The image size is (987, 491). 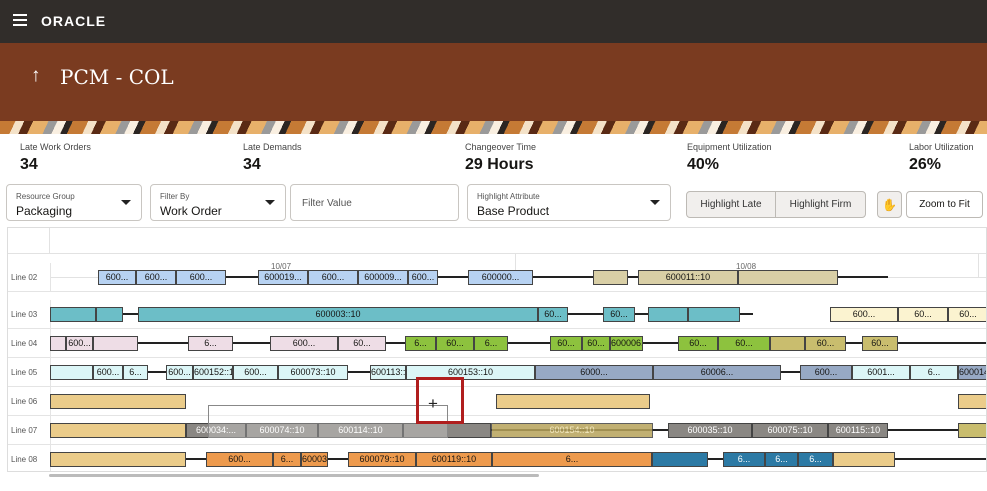 What do you see at coordinates (252, 164) in the screenshot?
I see `kpi-value: 34` at bounding box center [252, 164].